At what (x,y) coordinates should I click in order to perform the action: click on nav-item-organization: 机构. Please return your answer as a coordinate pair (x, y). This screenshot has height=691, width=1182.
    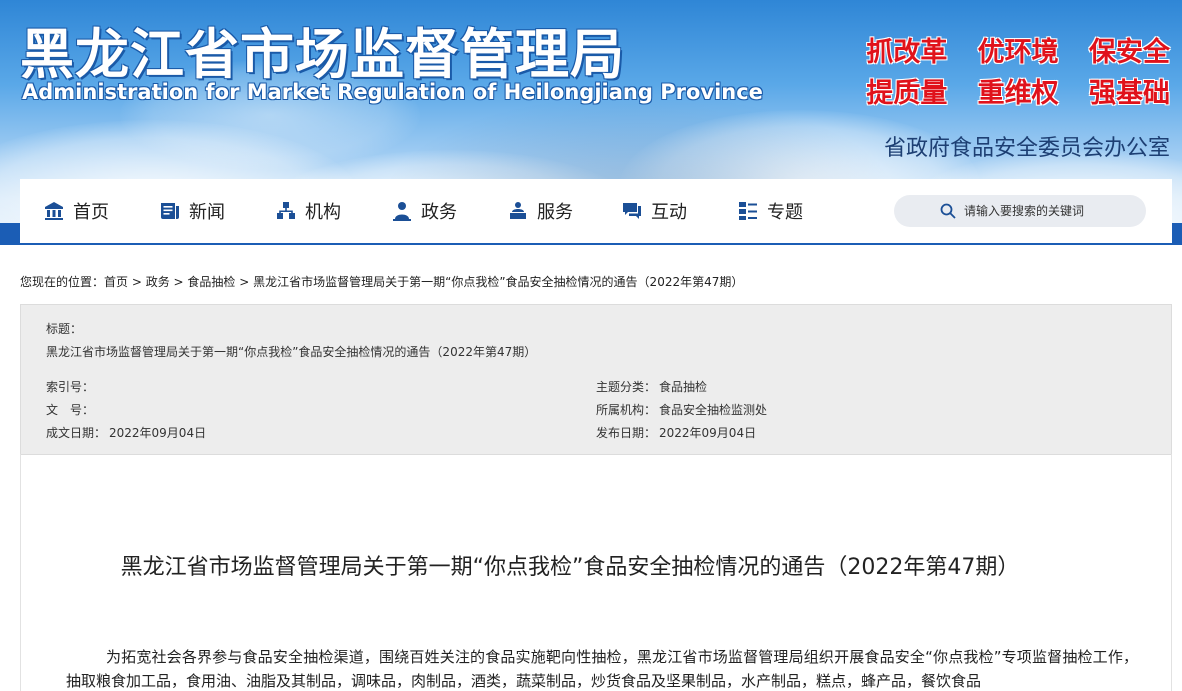
    Looking at the image, I should click on (308, 211).